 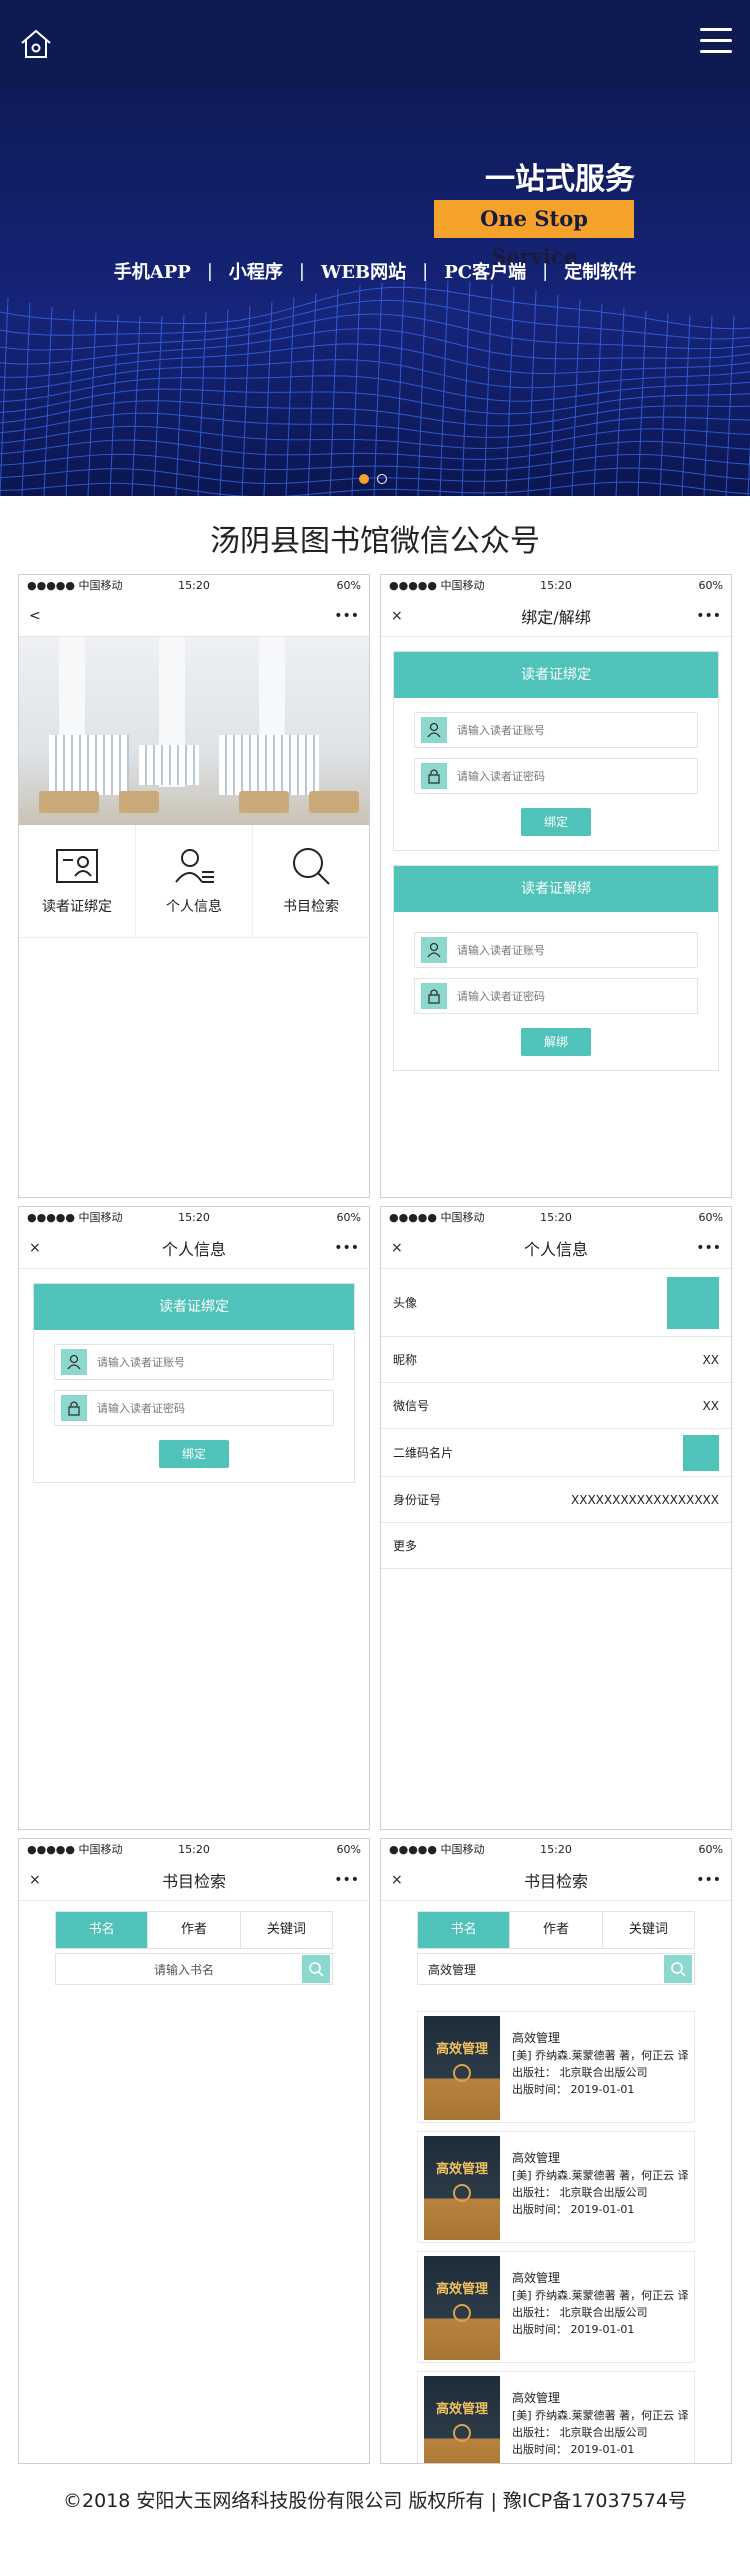 What do you see at coordinates (600, 272) in the screenshot?
I see `service-item: 定制软件` at bounding box center [600, 272].